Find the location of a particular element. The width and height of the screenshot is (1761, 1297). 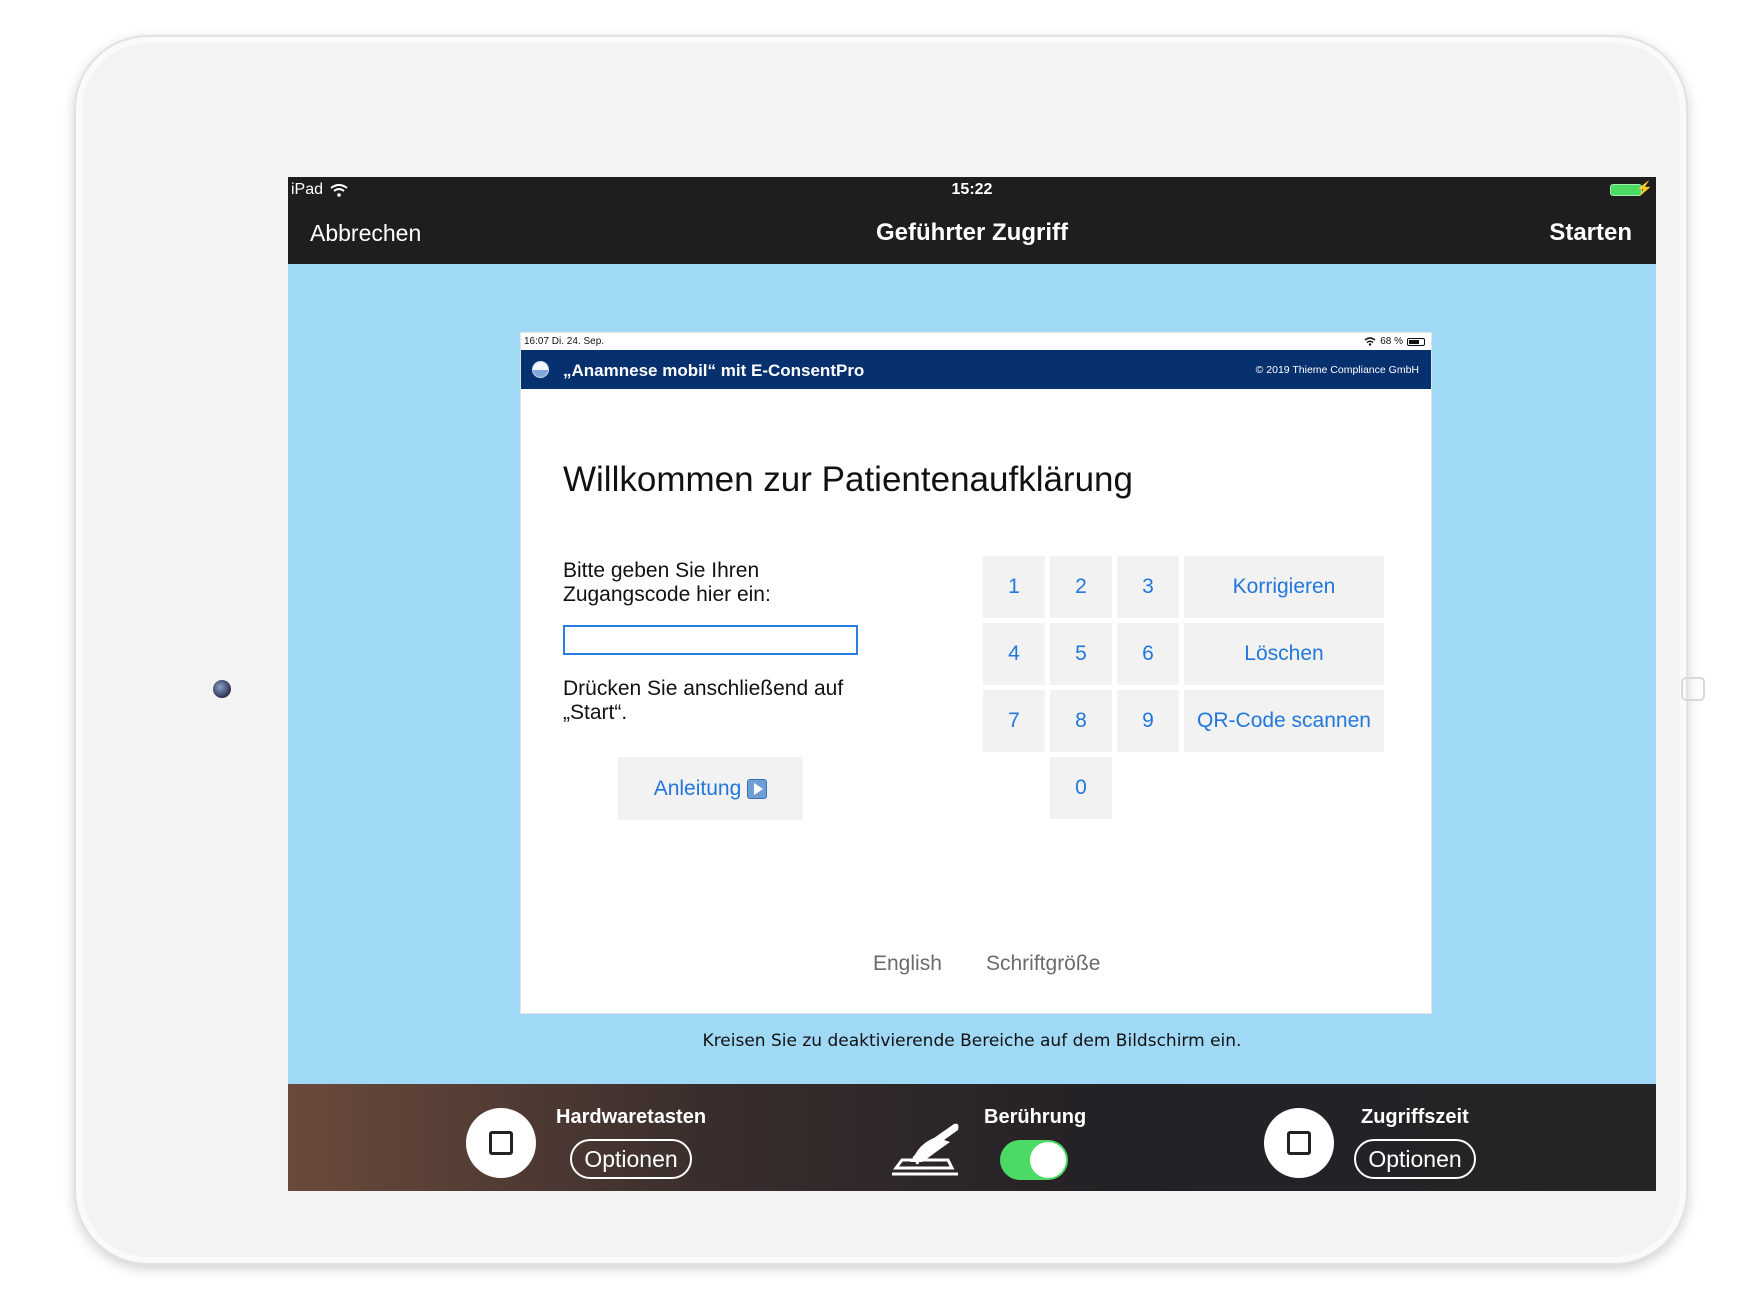

app-logo-icon is located at coordinates (540, 369).